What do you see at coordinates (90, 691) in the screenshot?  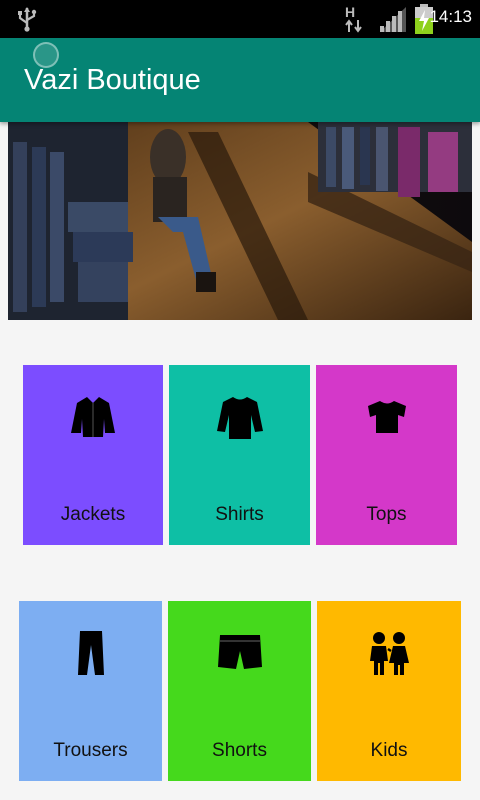 I see `category-tile-trousers: Trousers` at bounding box center [90, 691].